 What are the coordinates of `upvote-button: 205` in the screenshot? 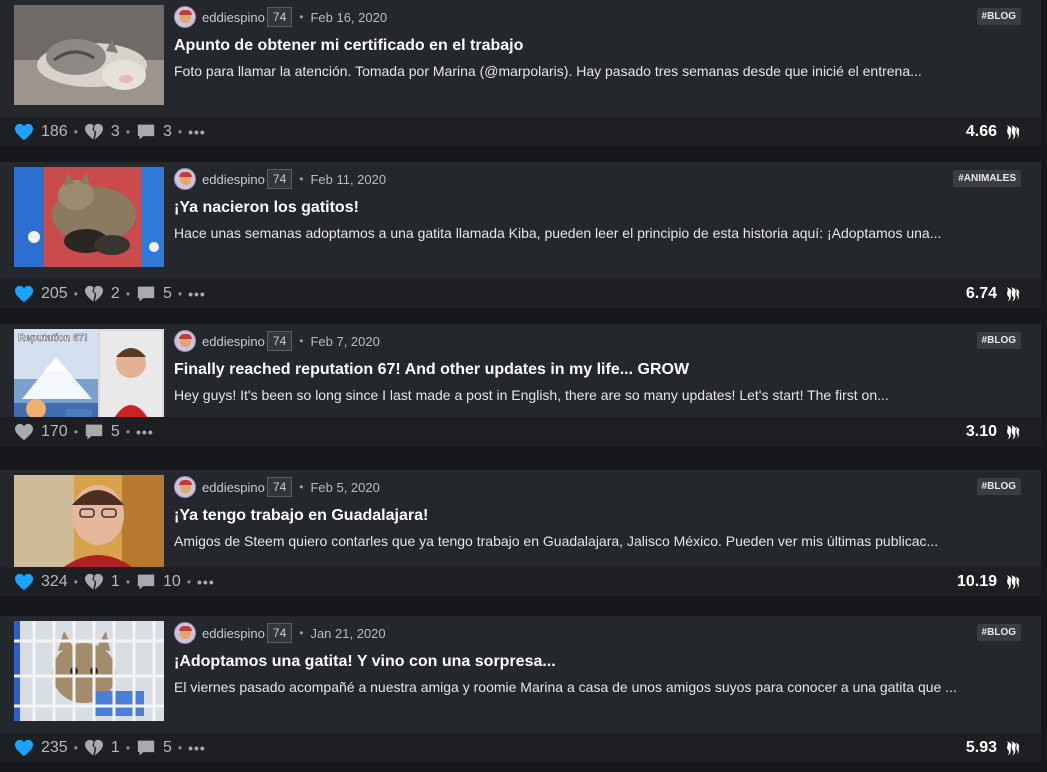 It's located at (41, 294).